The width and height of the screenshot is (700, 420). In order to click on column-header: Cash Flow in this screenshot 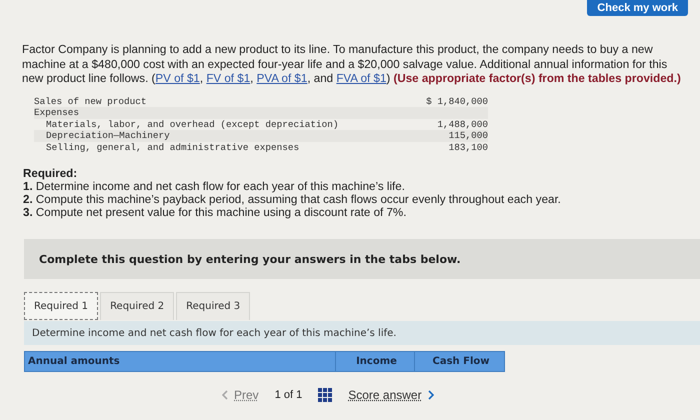, I will do `click(459, 361)`.